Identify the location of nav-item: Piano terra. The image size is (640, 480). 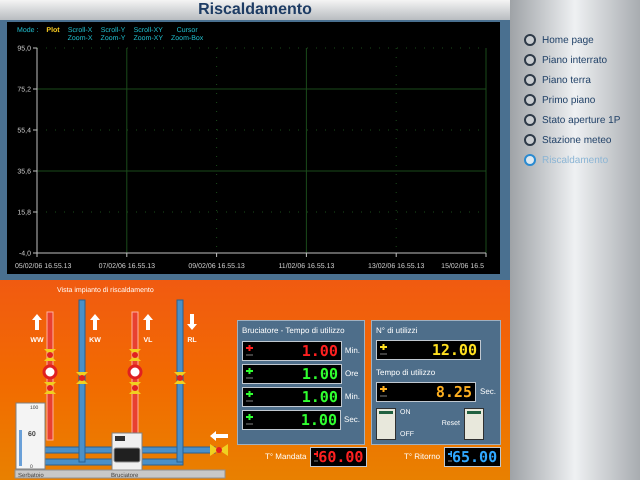
(582, 80).